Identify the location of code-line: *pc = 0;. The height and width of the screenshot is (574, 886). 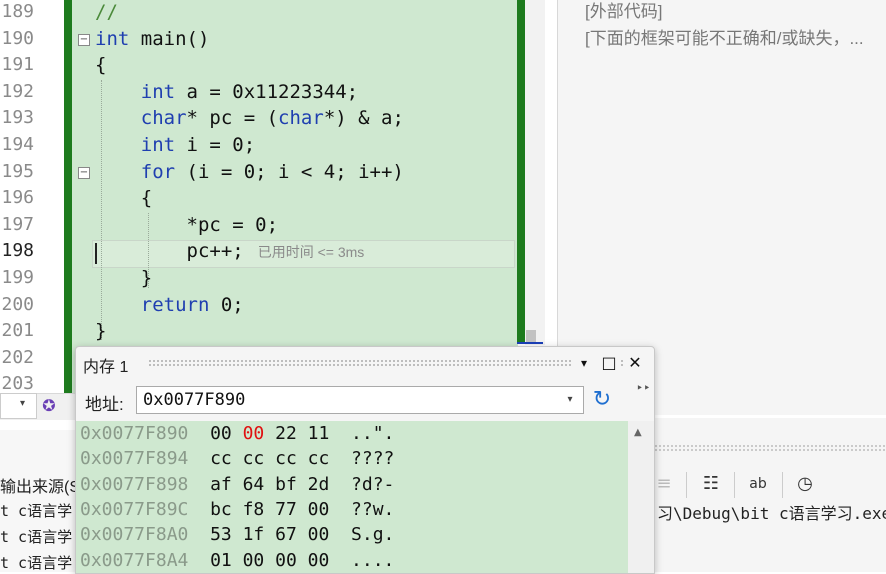
(187, 225).